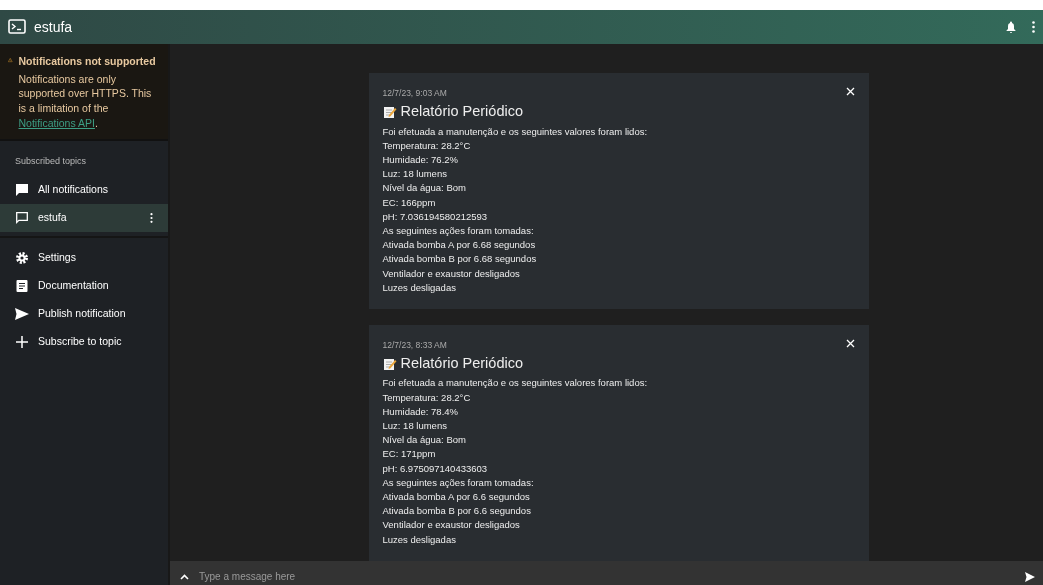  I want to click on app-title: estufa, so click(53, 27).